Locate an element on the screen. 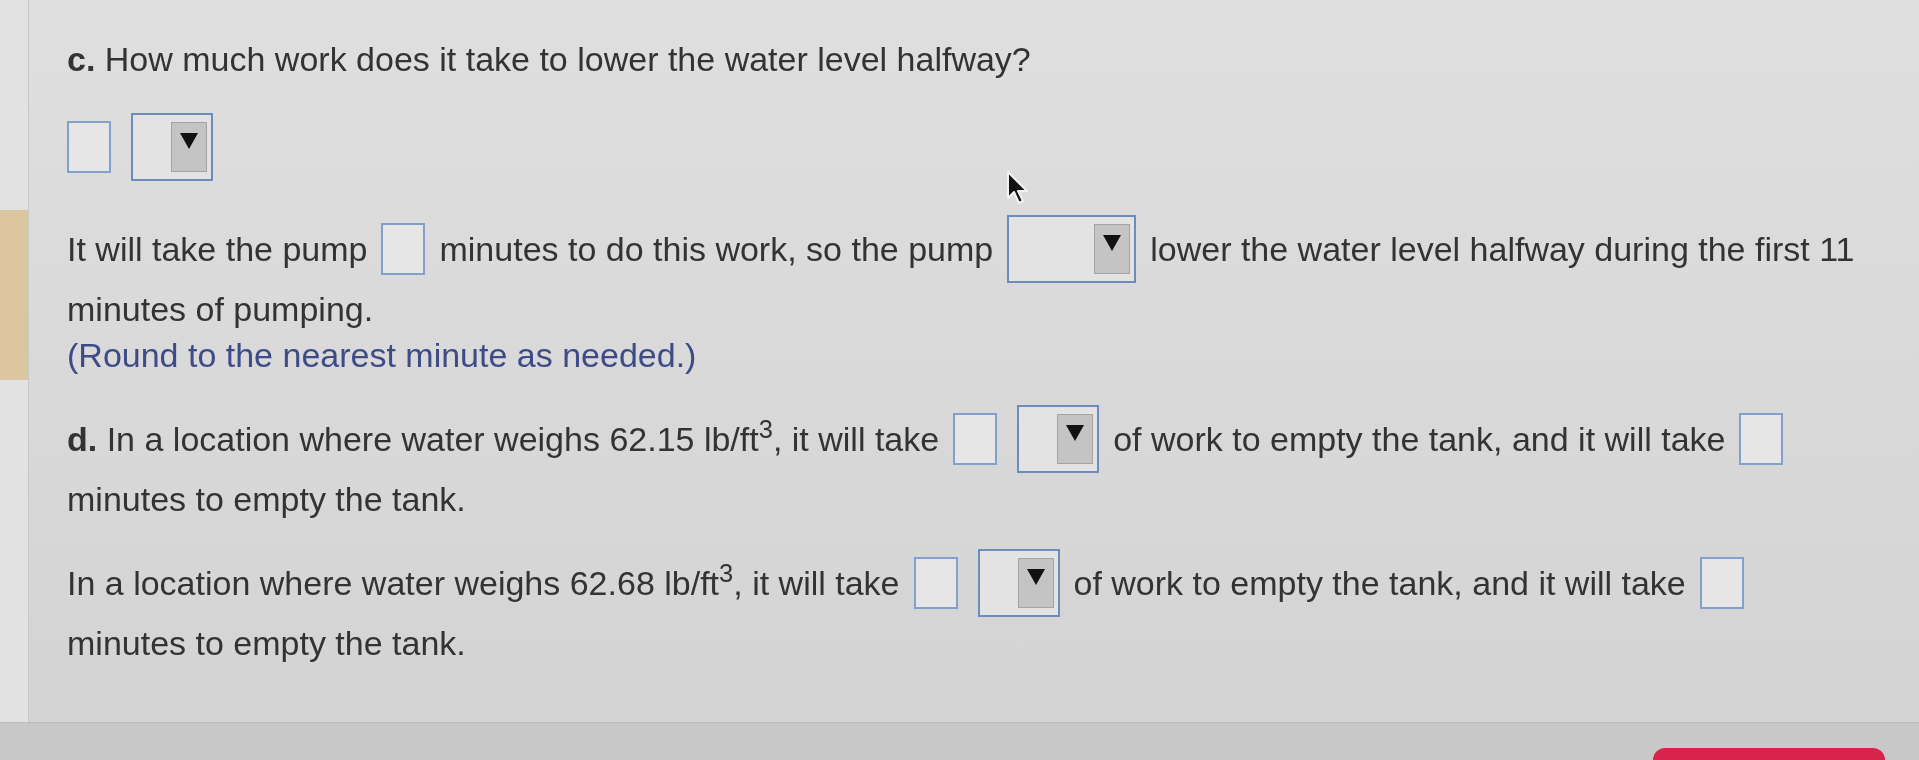 The width and height of the screenshot is (1919, 760). question-text: minutes of pumping. is located at coordinates (220, 309).